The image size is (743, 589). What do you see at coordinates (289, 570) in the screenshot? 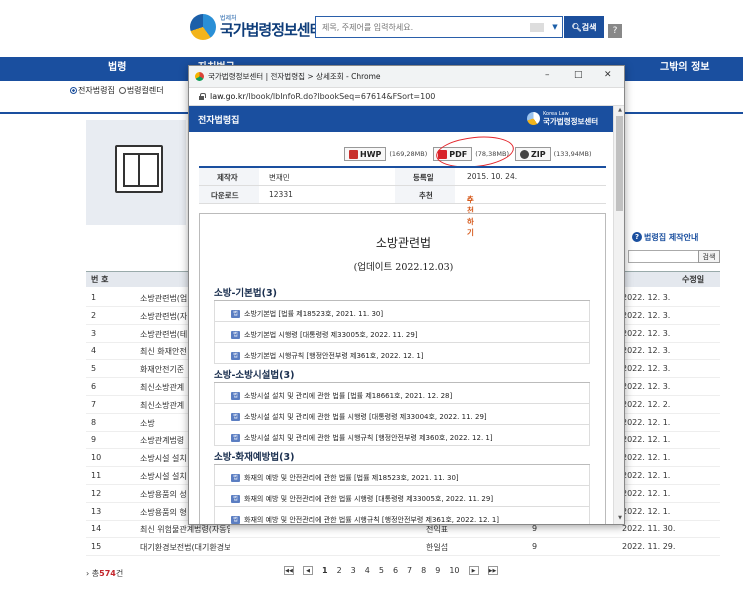
I see `first-page-icon: ◀◀` at bounding box center [289, 570].